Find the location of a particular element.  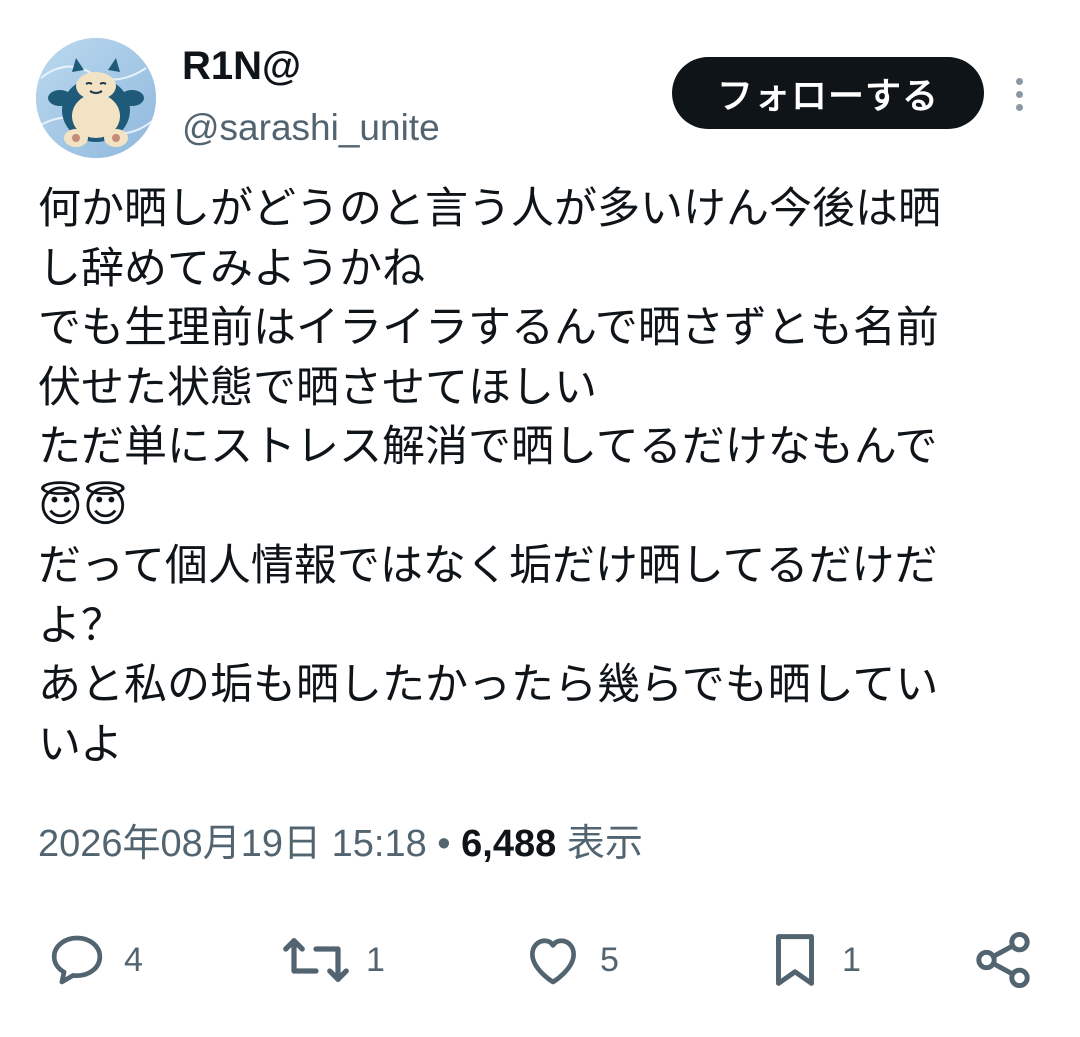

timestamp: 2026年08月19日 15:18 is located at coordinates (232, 844).